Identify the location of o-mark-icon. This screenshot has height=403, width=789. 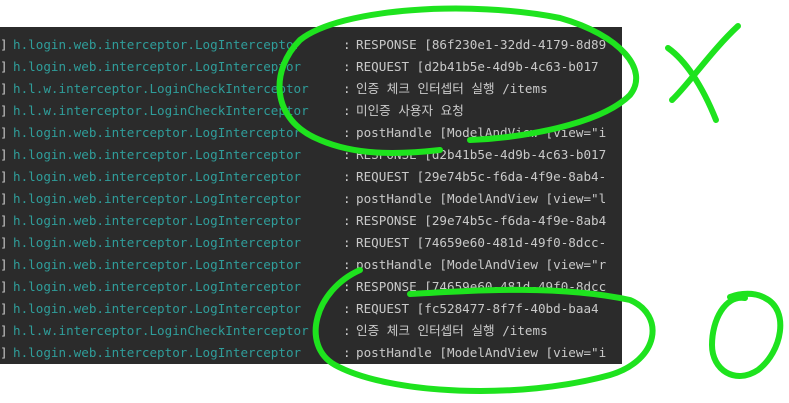
(746, 334).